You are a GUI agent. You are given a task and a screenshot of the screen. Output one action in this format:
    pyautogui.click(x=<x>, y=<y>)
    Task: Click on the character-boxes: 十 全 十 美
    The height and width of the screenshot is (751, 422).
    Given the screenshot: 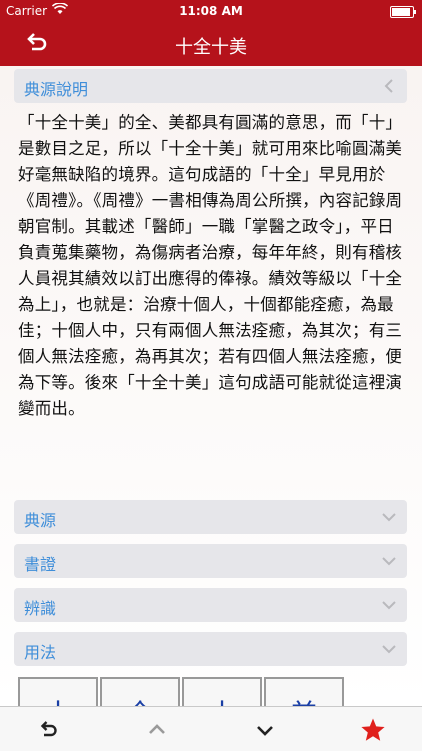 What is the action you would take?
    pyautogui.click(x=213, y=704)
    